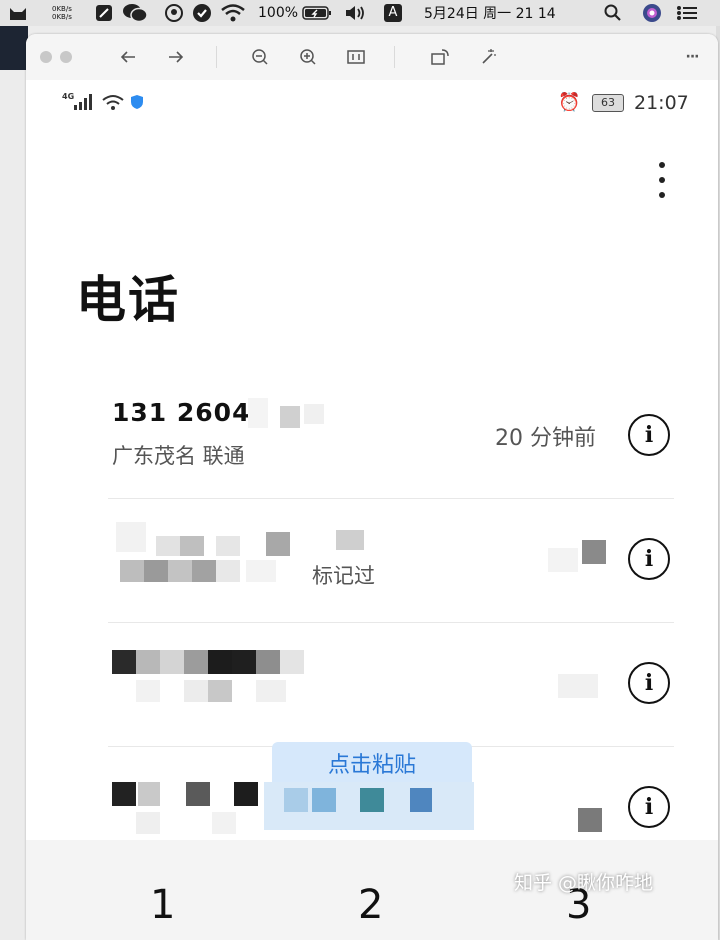 This screenshot has height=940, width=720. I want to click on qq-icon, so click(174, 13).